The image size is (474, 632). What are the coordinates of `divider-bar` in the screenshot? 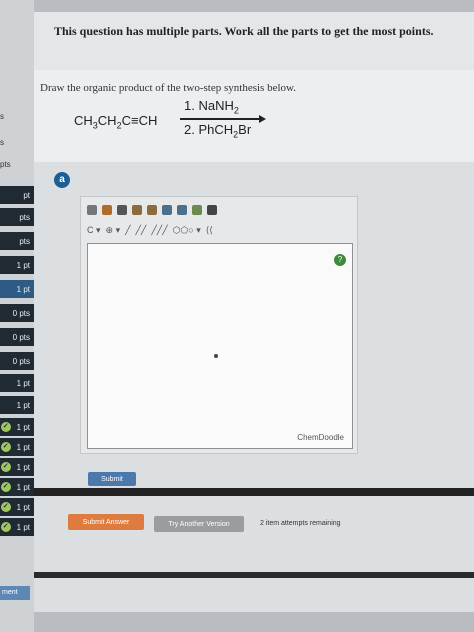 It's located at (254, 492).